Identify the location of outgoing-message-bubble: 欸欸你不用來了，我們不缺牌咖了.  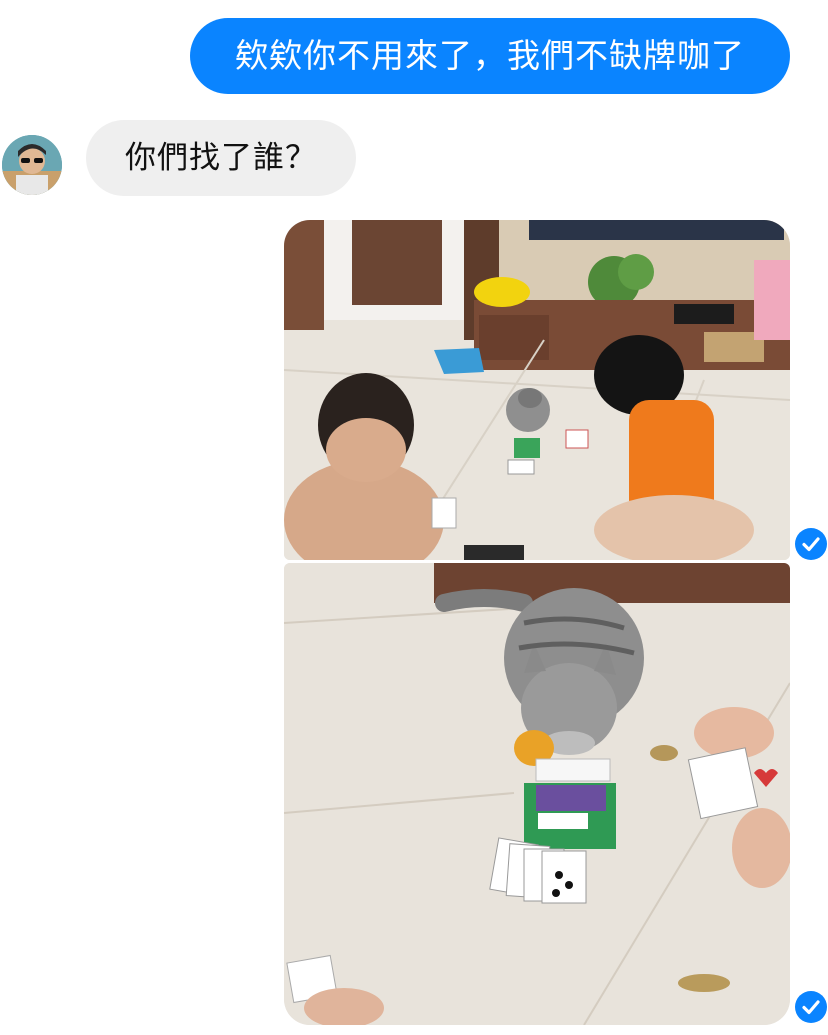
(490, 56).